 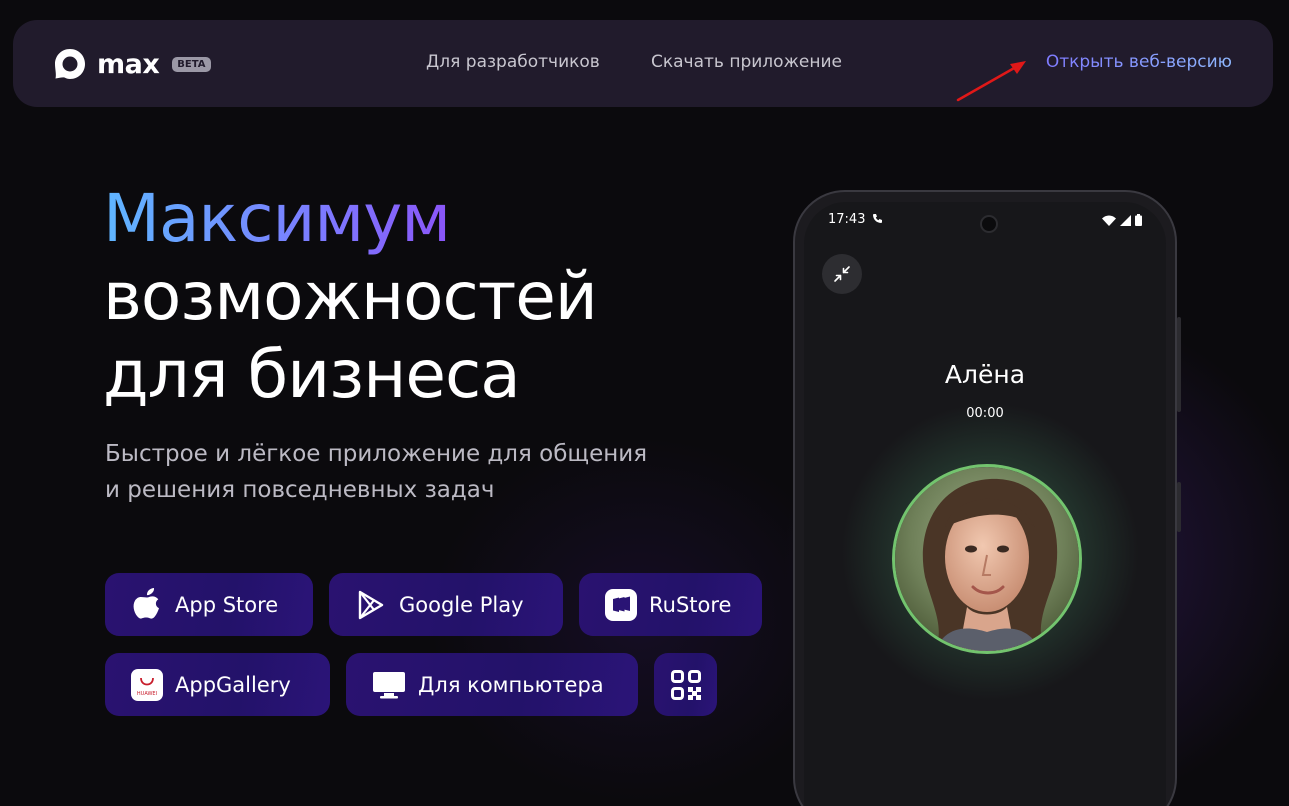 I want to click on apple-icon, so click(x=146, y=603).